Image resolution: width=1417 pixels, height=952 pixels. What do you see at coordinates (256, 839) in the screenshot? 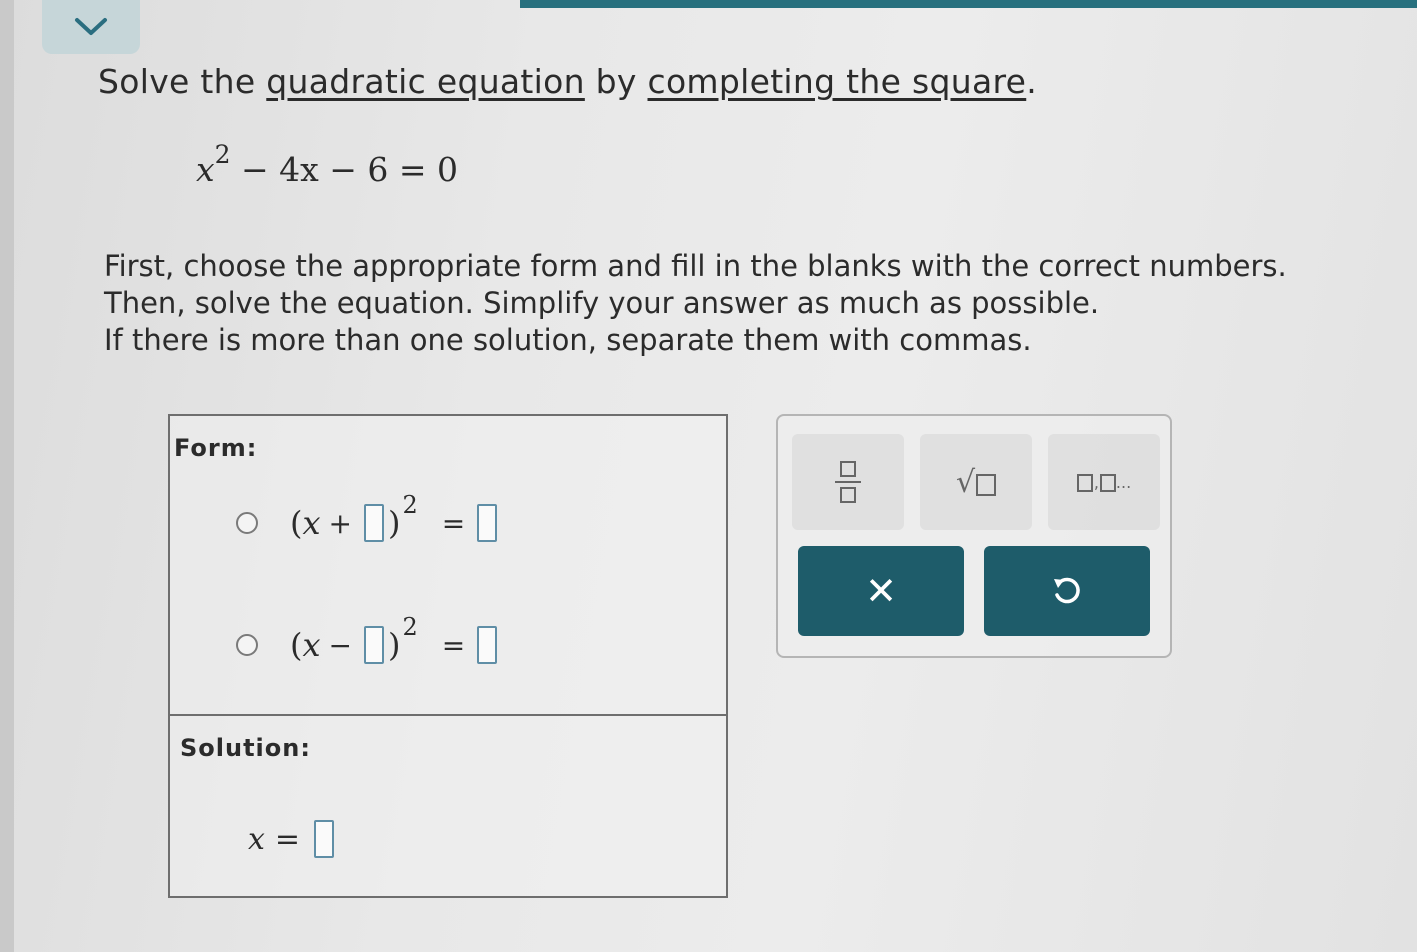
I see `solution-variable: x` at bounding box center [256, 839].